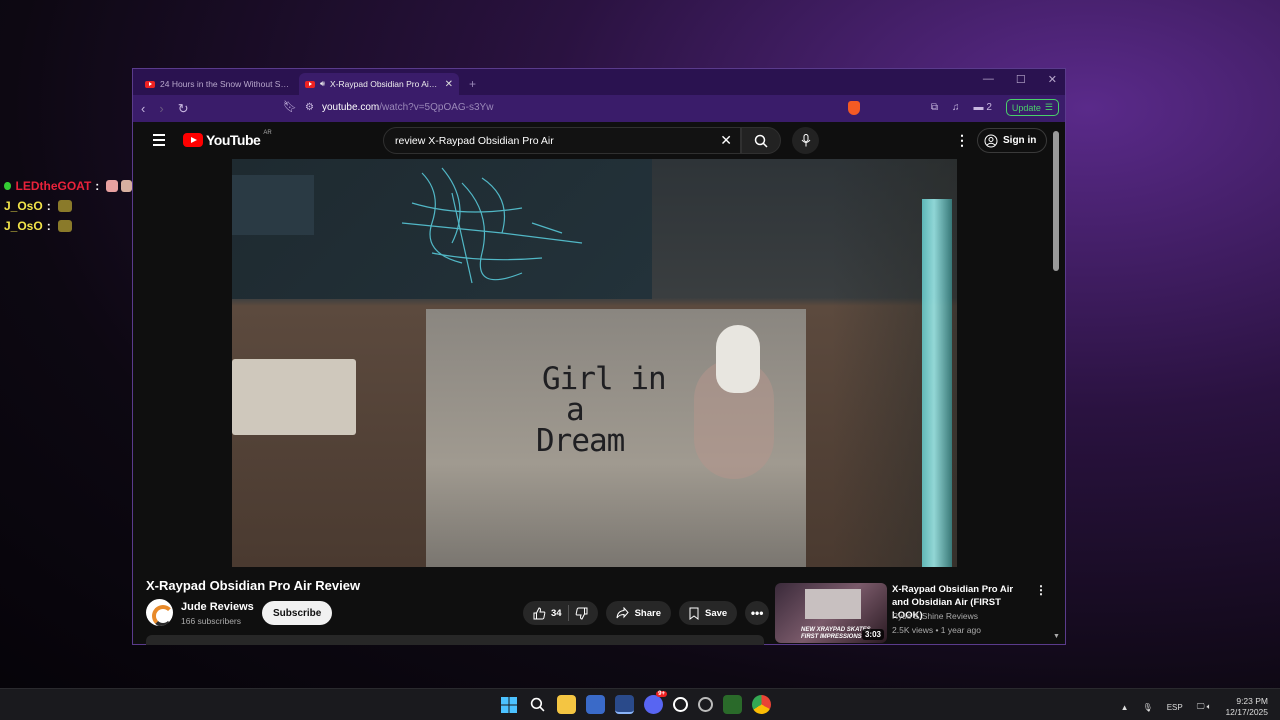 This screenshot has width=1280, height=720. What do you see at coordinates (983, 107) in the screenshot?
I see `wallet-icon: ▬ 2` at bounding box center [983, 107].